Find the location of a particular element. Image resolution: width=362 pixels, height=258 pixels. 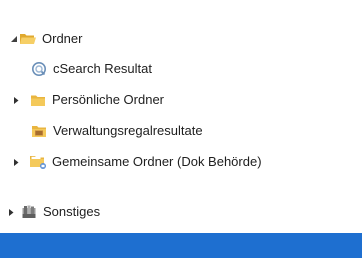

folder-open-icon is located at coordinates (28, 39).